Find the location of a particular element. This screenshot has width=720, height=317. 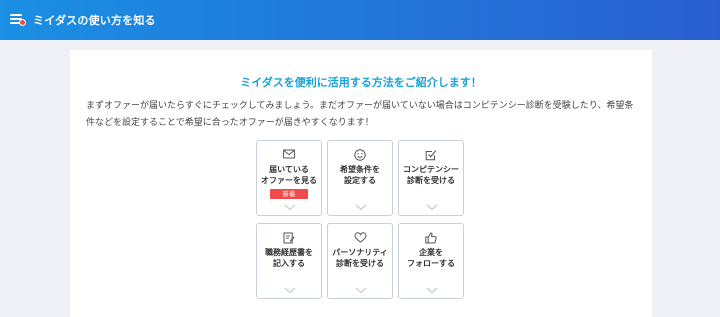

tile-set-preferences: 希望条件を 設定する is located at coordinates (360, 178).